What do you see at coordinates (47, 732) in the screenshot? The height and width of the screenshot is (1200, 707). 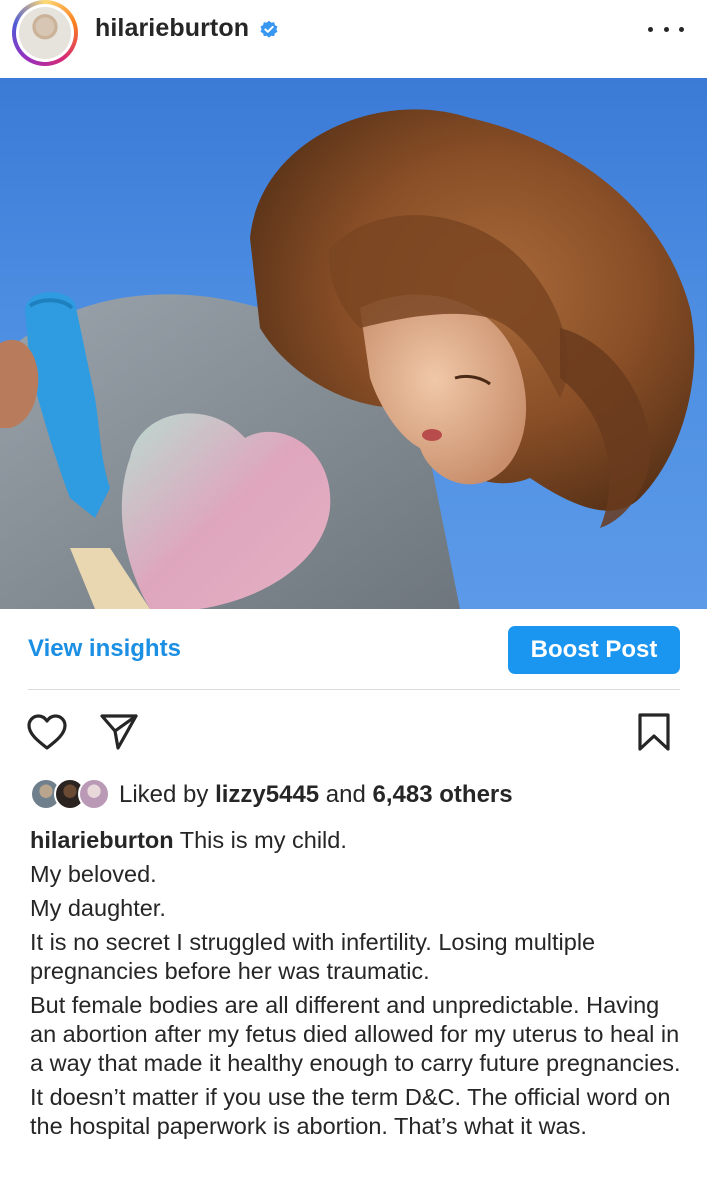 I see `heart-icon` at bounding box center [47, 732].